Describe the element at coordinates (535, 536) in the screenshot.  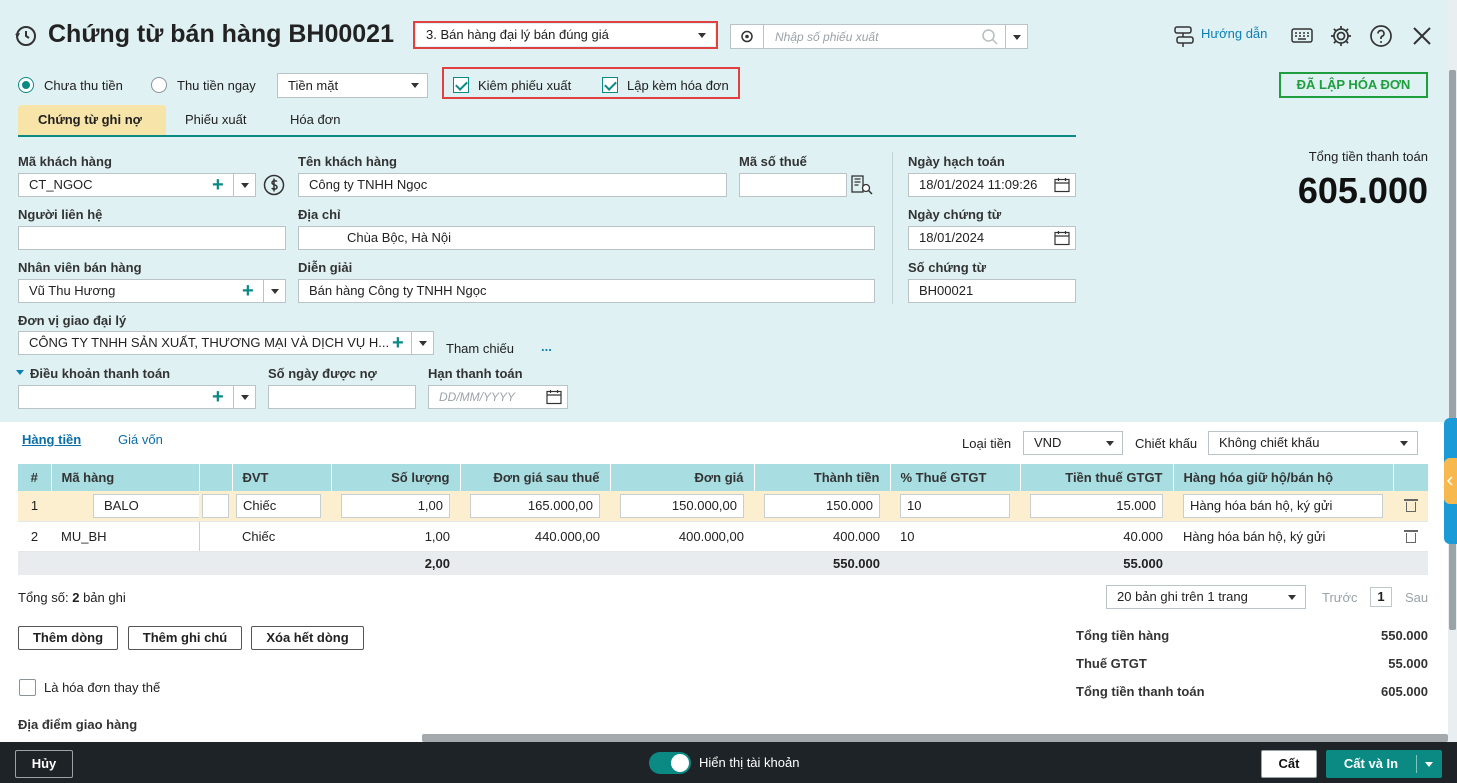
I see `row-price-after-tax: 440.000,00` at that location.